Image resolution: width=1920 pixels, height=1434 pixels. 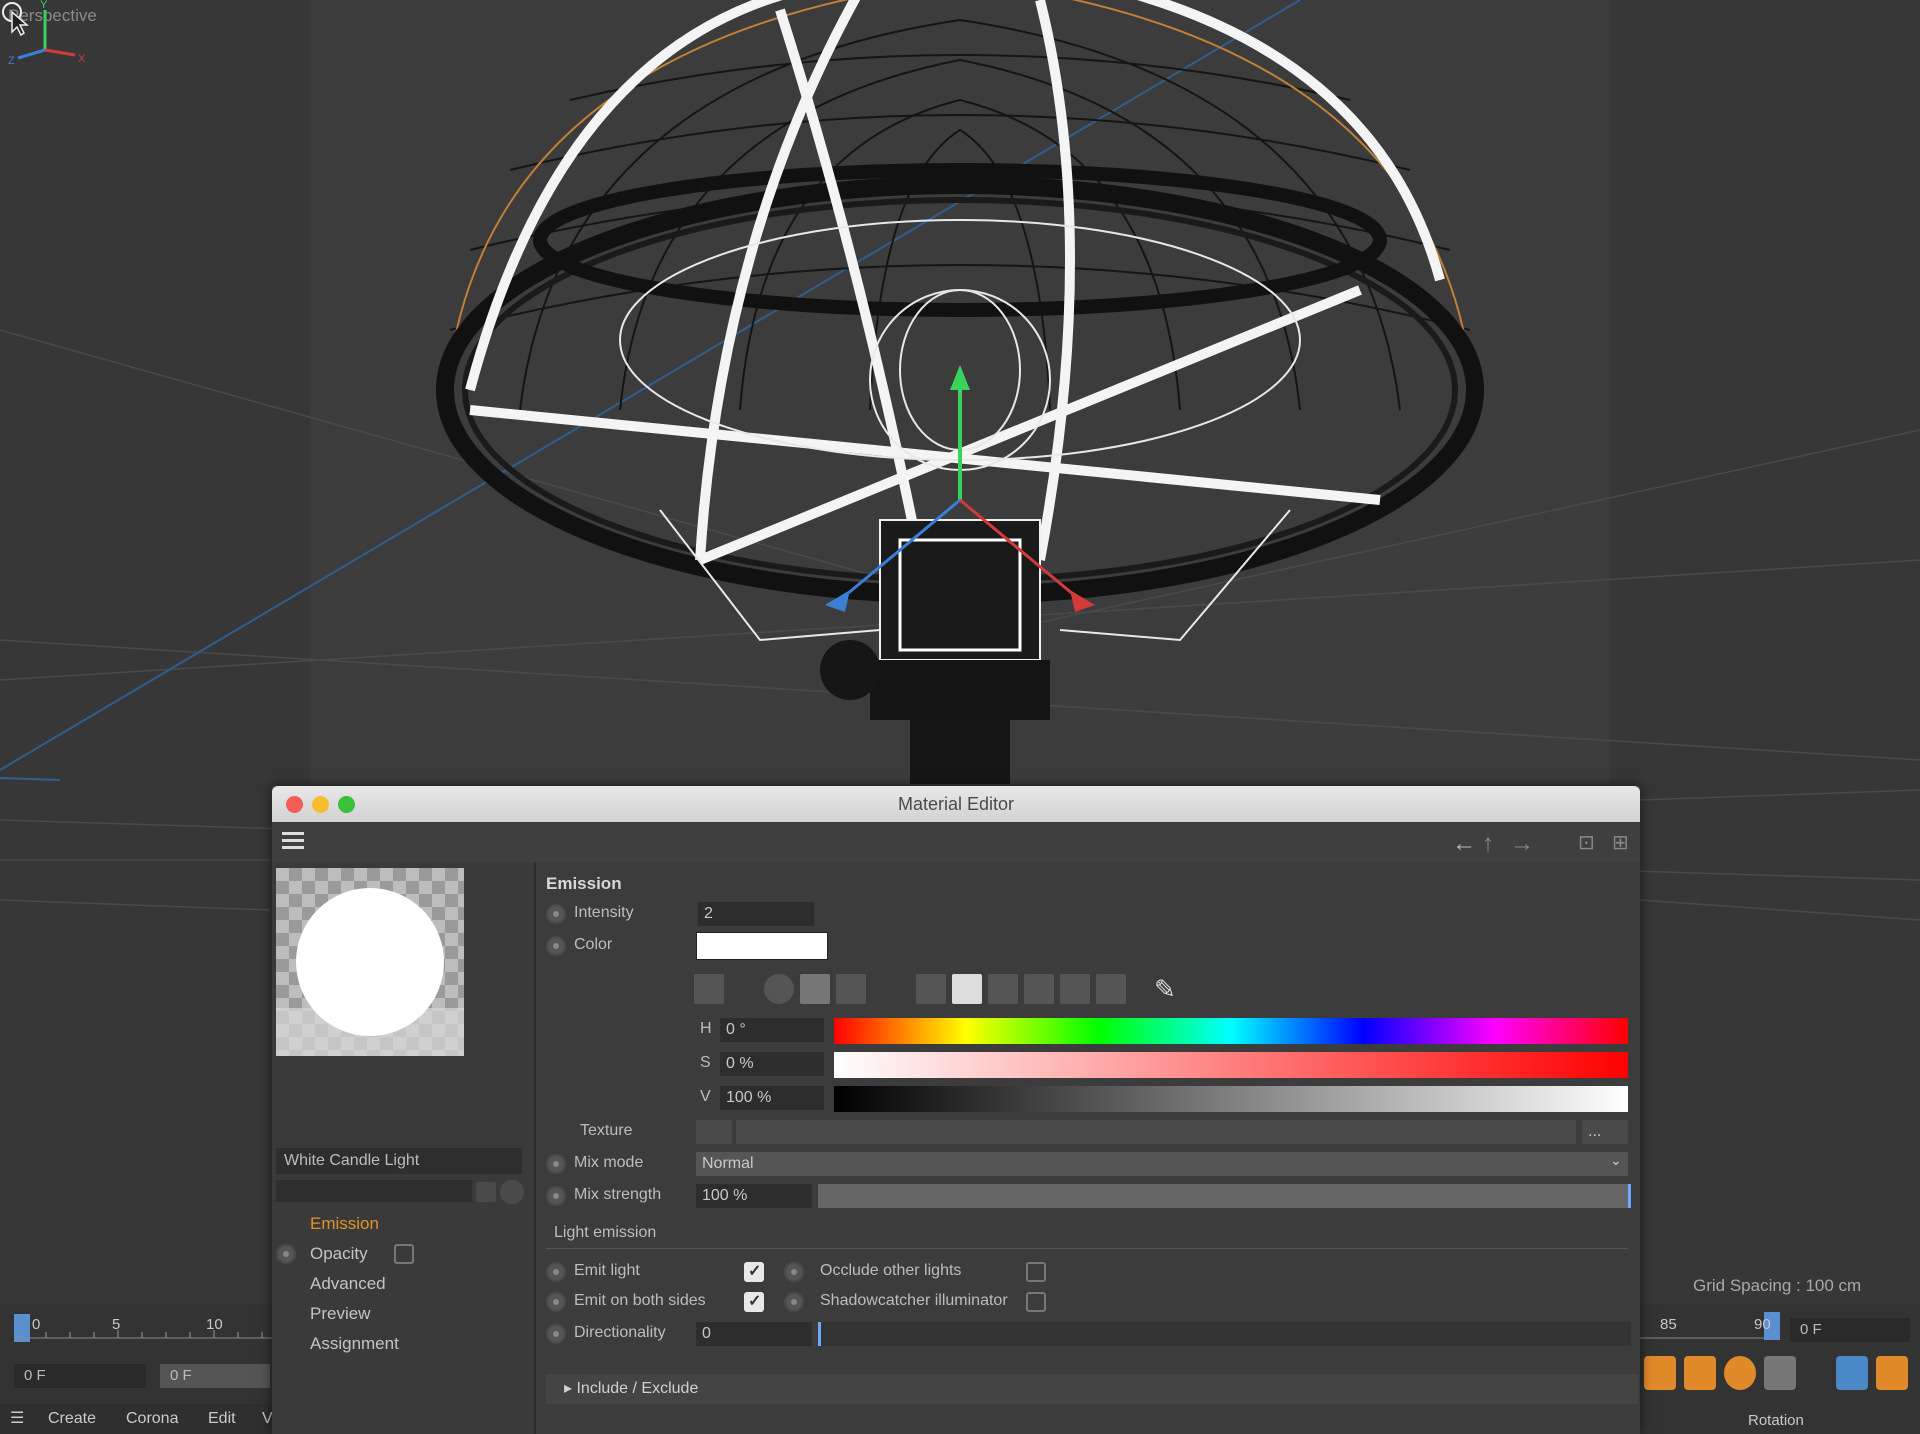 I want to click on timeline-ruler, so click(x=136, y=1328).